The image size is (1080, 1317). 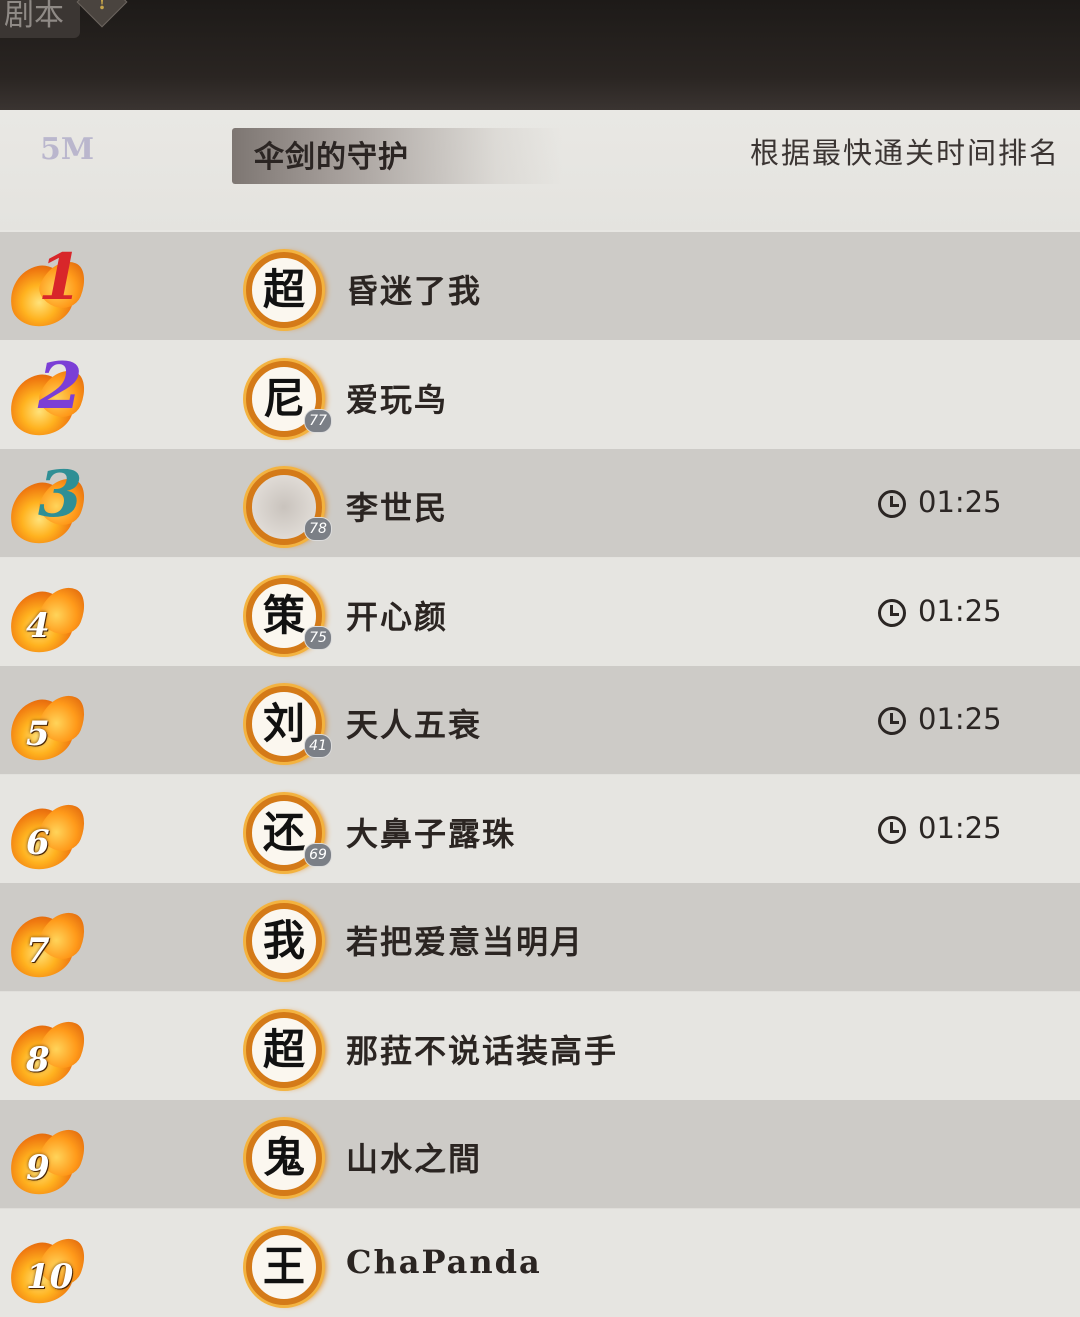 What do you see at coordinates (397, 508) in the screenshot?
I see `player-name: 李世民` at bounding box center [397, 508].